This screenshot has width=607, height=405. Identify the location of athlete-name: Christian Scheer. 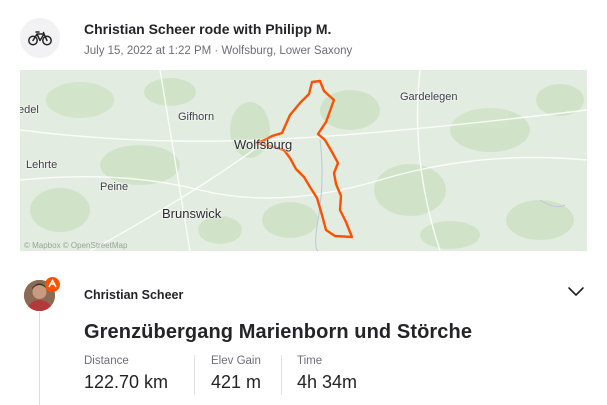
(133, 295).